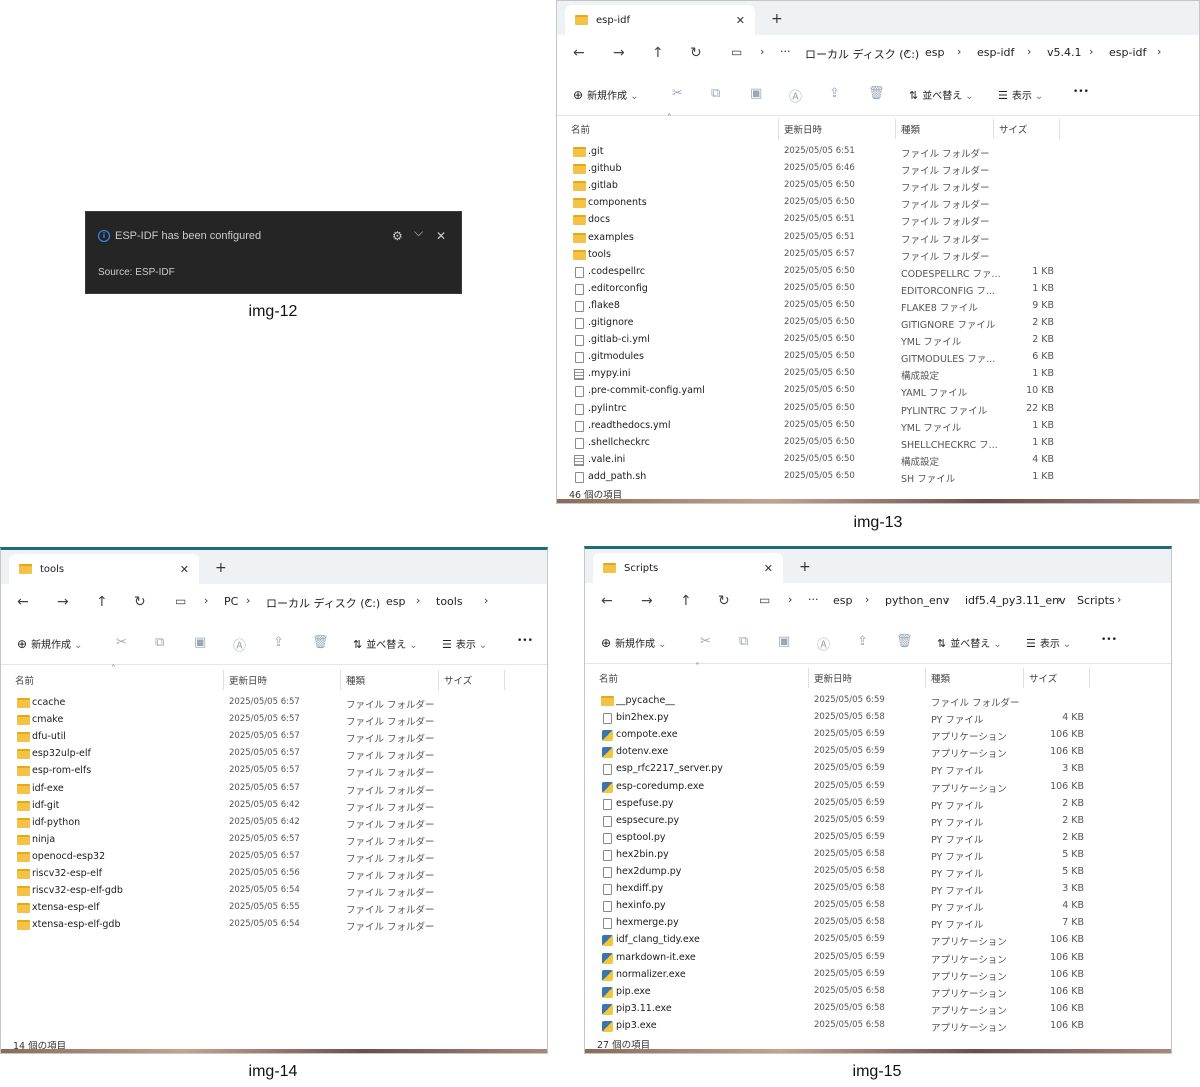  What do you see at coordinates (813, 599) in the screenshot?
I see `breadcrumb-overflow: ···` at bounding box center [813, 599].